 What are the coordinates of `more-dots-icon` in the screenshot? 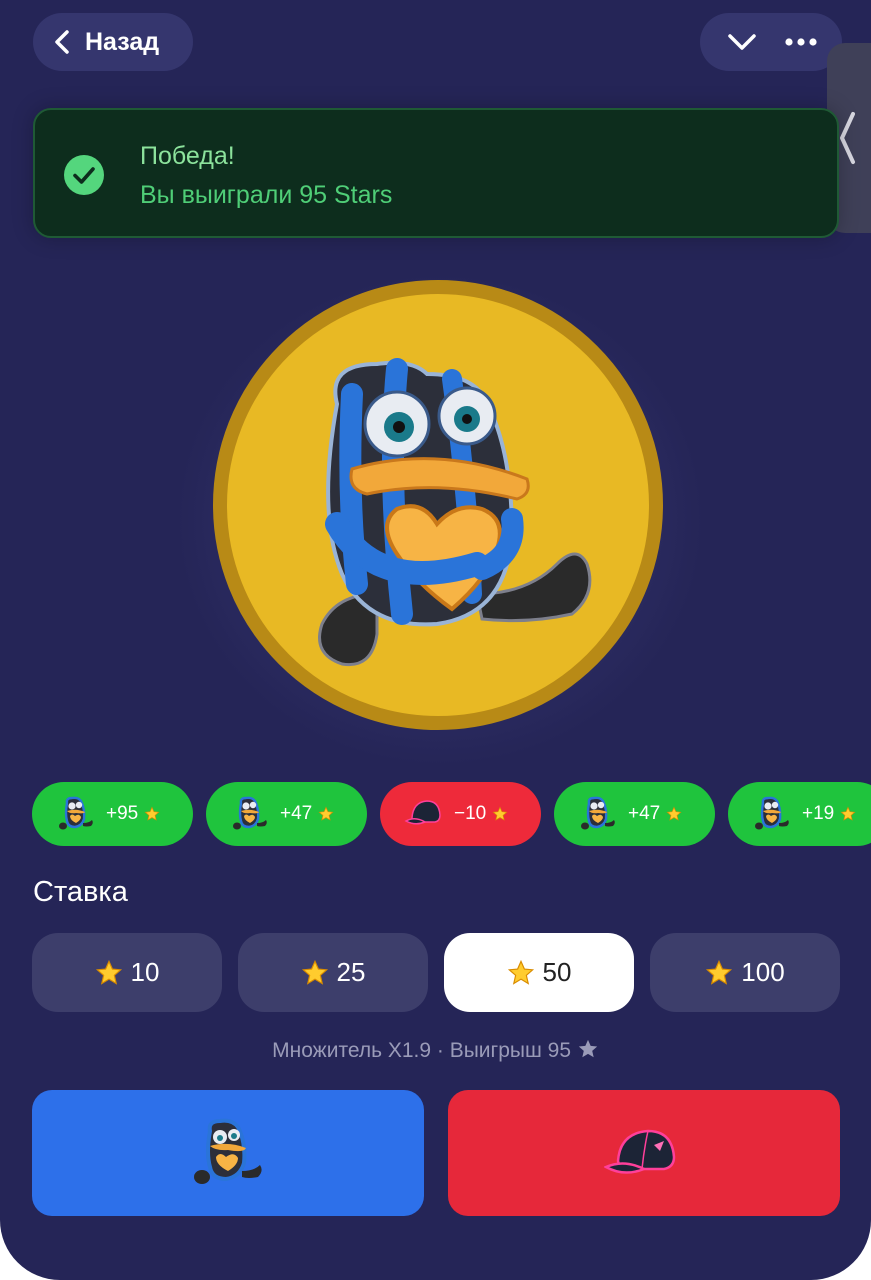 It's located at (801, 42).